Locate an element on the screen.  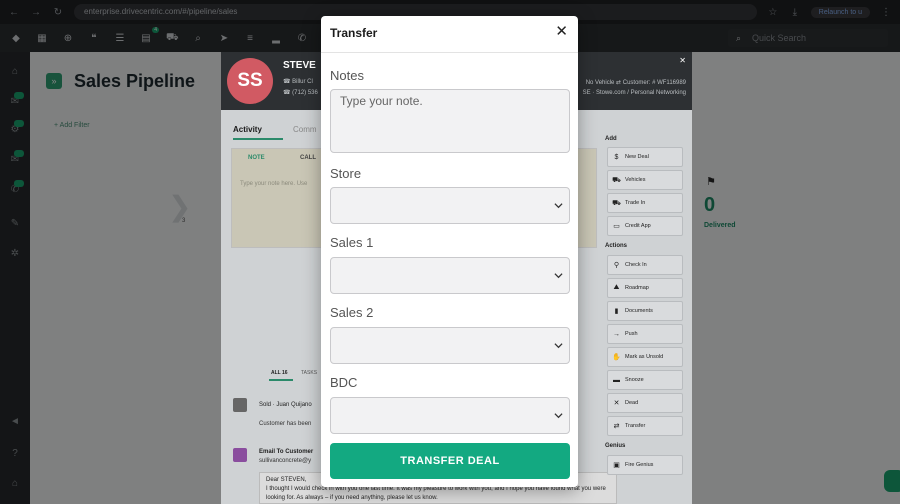
transfer-button: ⇄ Transfer is located at coordinates (645, 426).